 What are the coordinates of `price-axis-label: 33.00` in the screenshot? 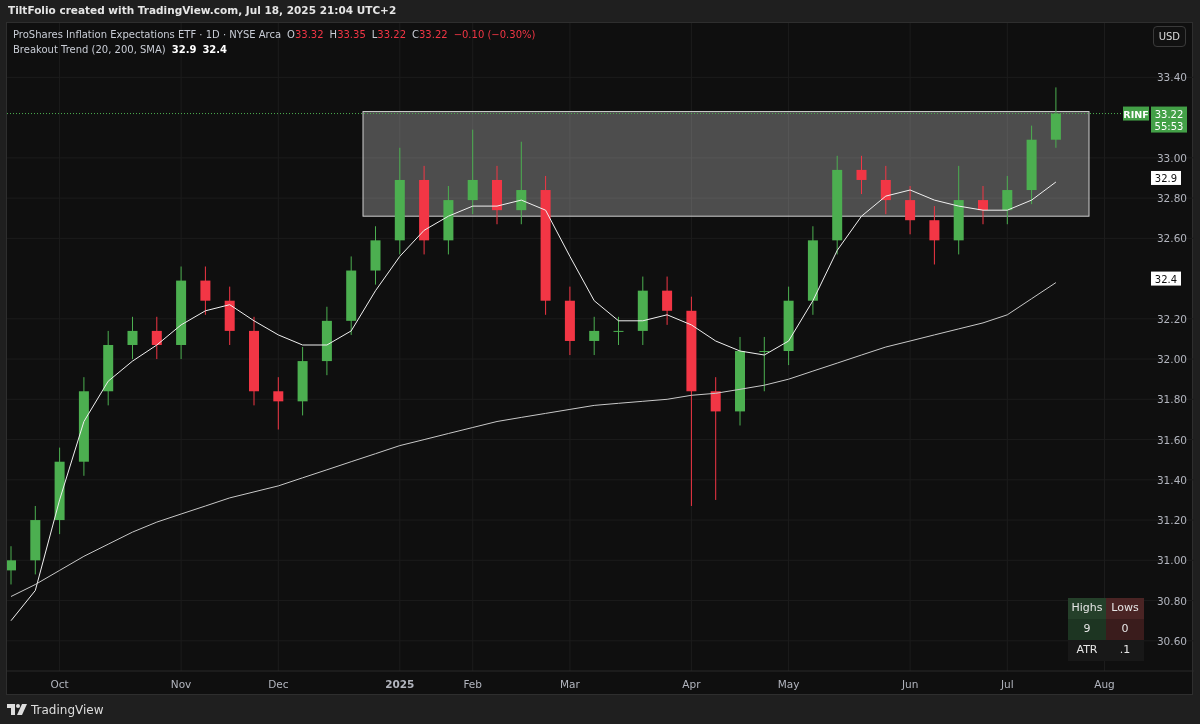 It's located at (1171, 157).